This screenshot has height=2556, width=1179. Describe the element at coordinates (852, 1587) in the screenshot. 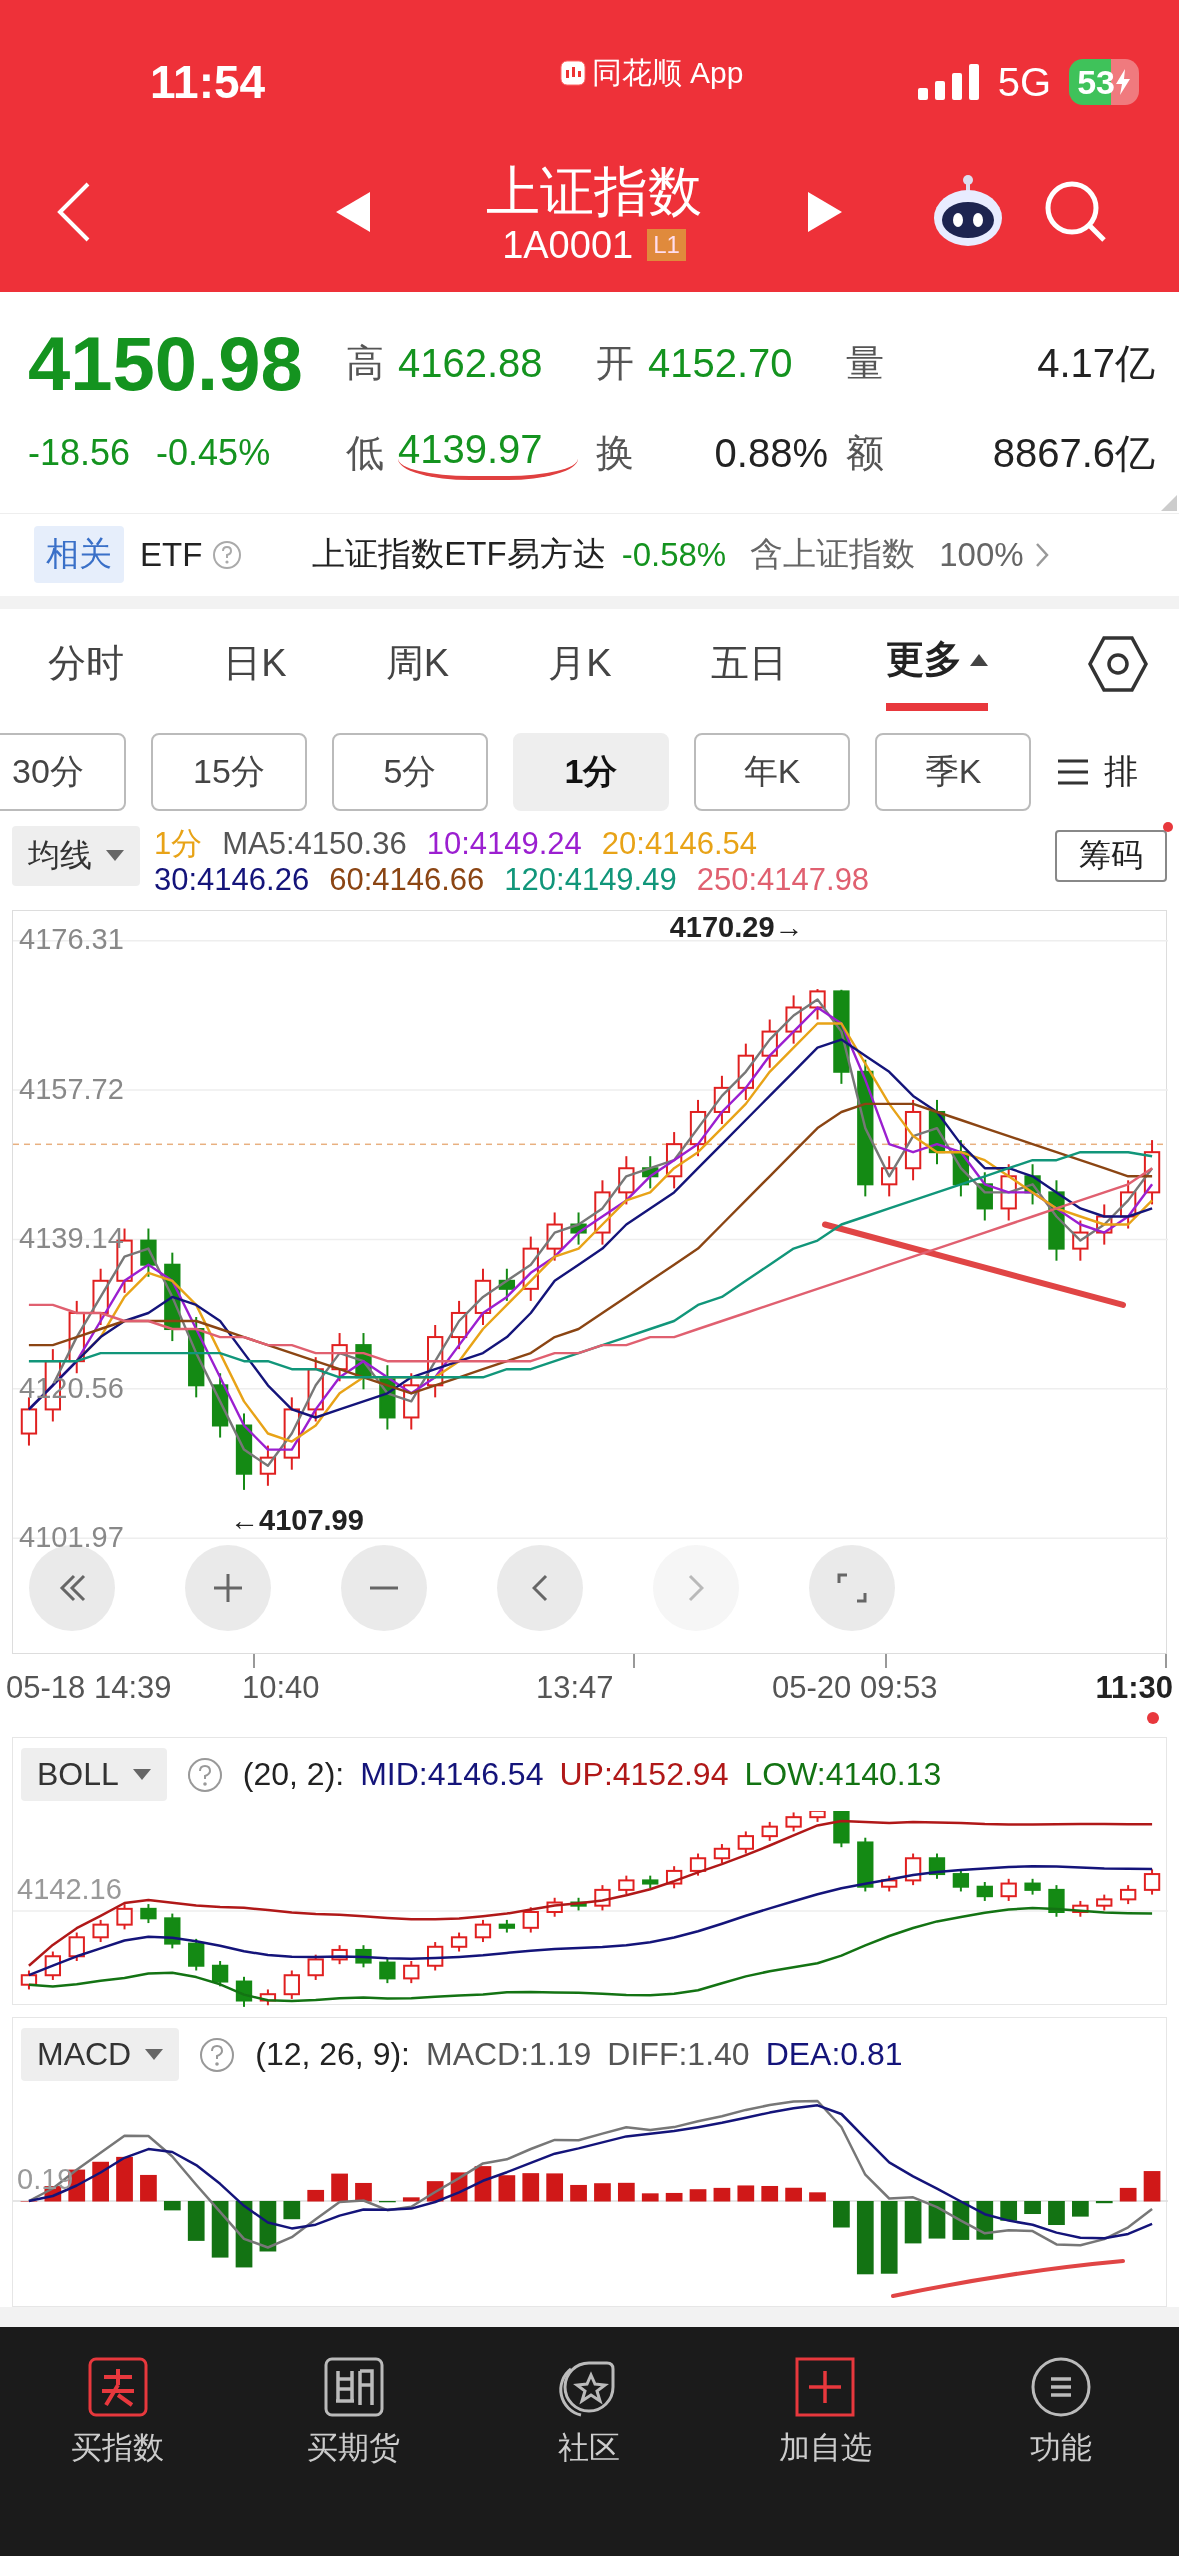

I see `fullscreen-icon` at that location.